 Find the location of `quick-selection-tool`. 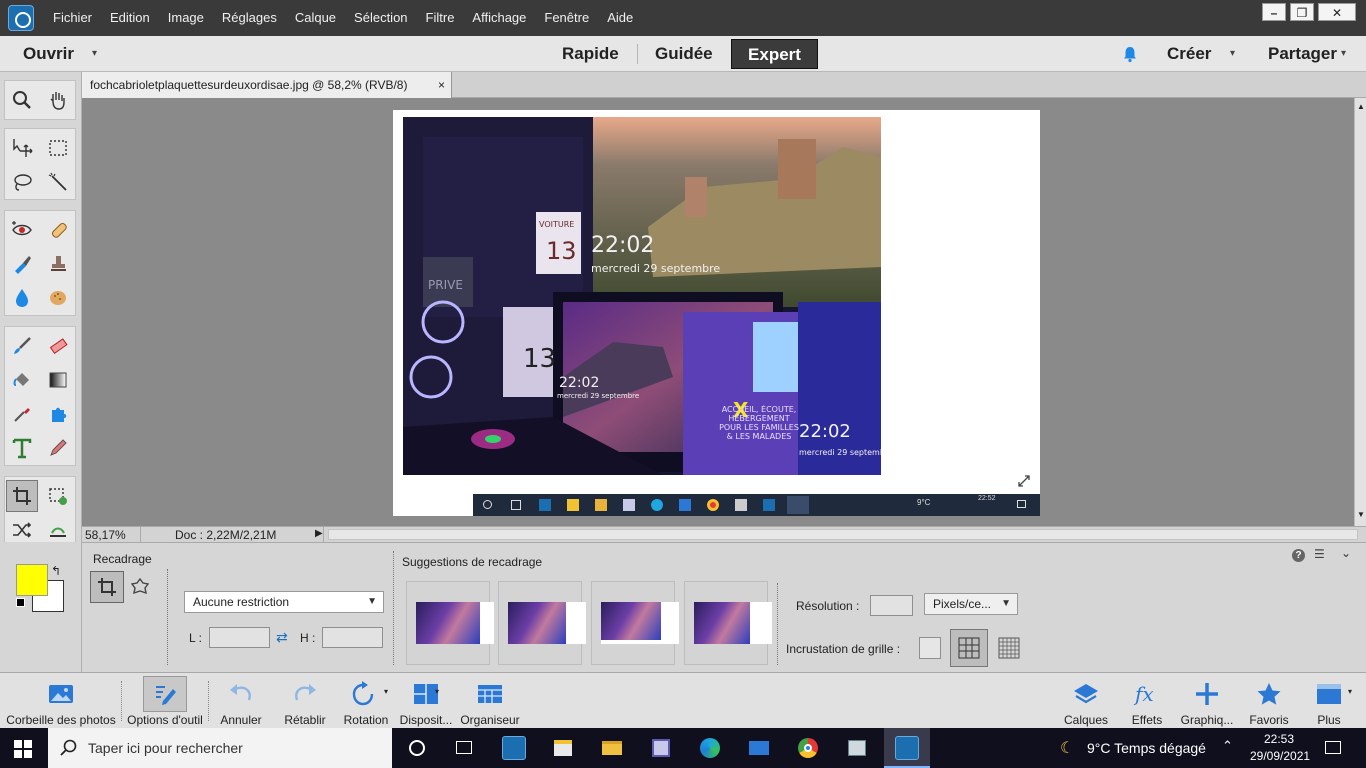

quick-selection-tool is located at coordinates (58, 182).